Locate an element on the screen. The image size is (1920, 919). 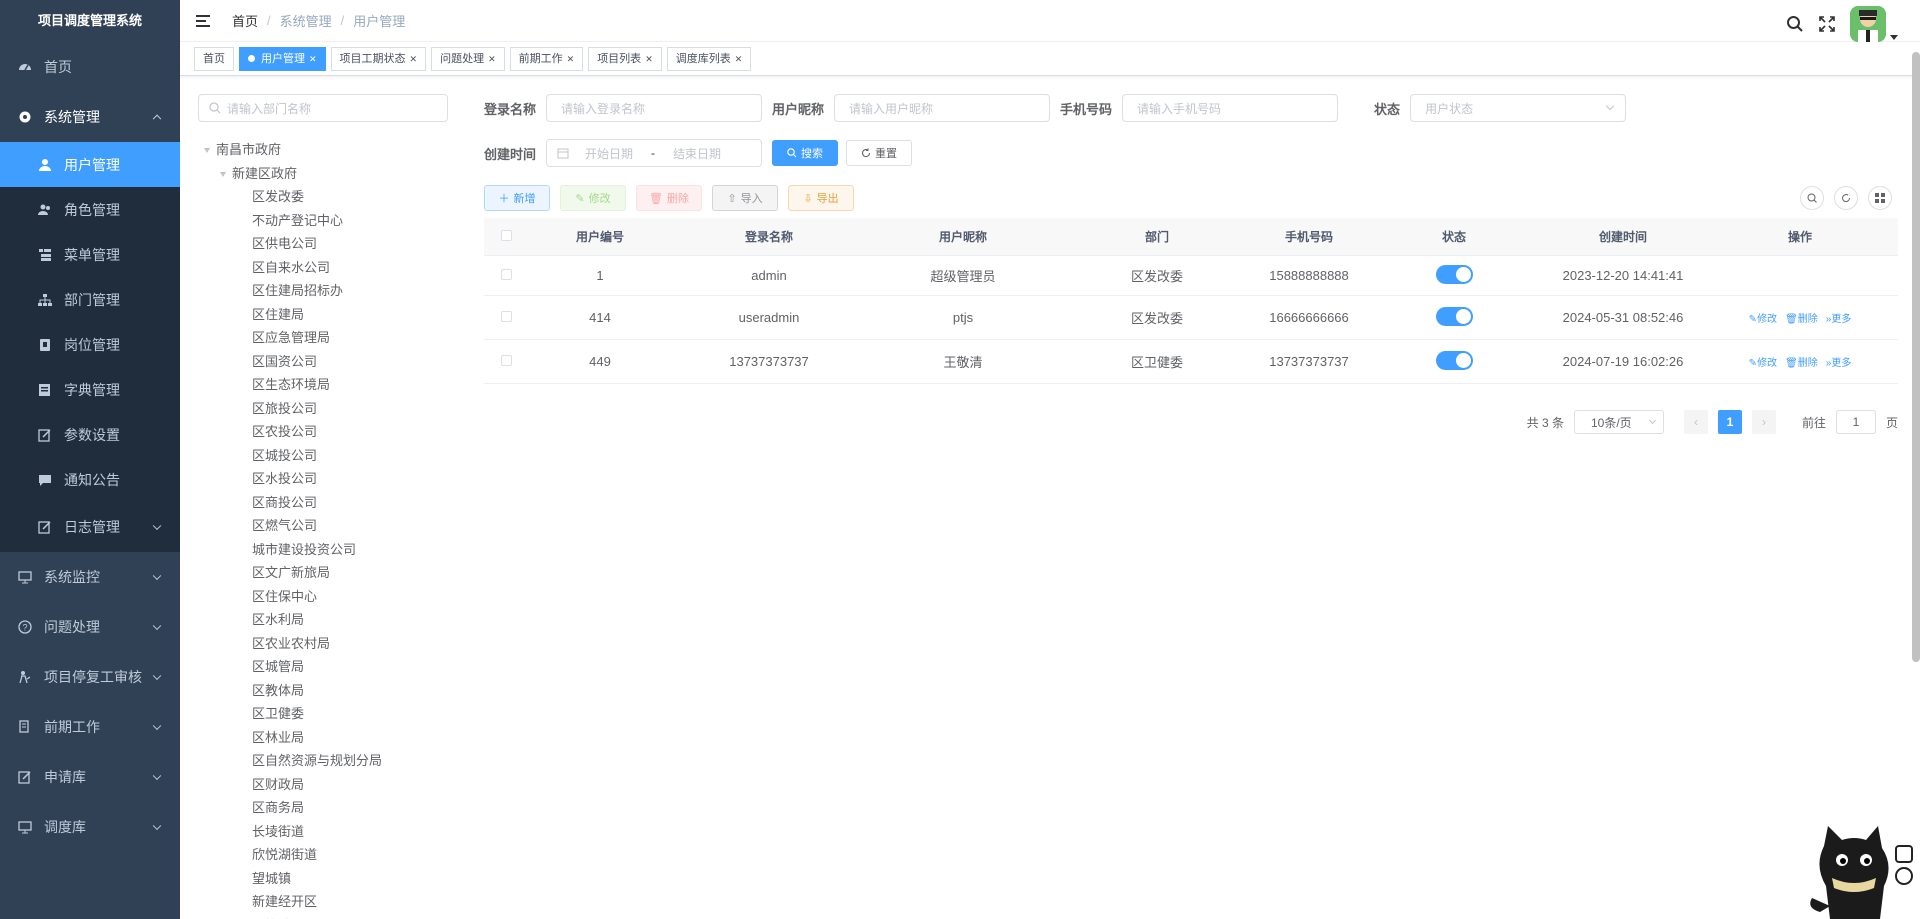
sidebar-item-dict: 字典管理 is located at coordinates (90, 389).